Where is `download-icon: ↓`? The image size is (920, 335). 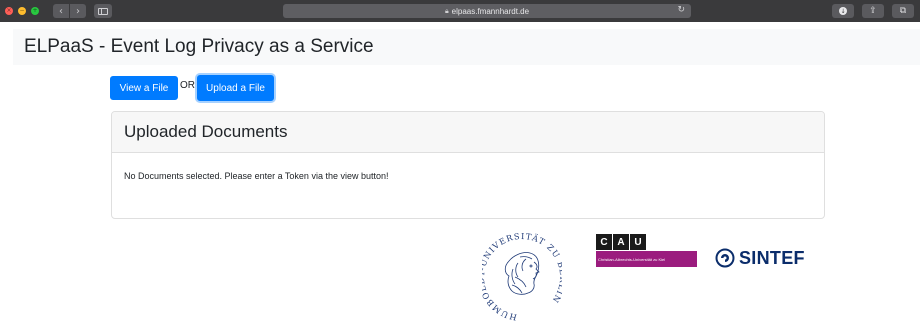 download-icon: ↓ is located at coordinates (843, 11).